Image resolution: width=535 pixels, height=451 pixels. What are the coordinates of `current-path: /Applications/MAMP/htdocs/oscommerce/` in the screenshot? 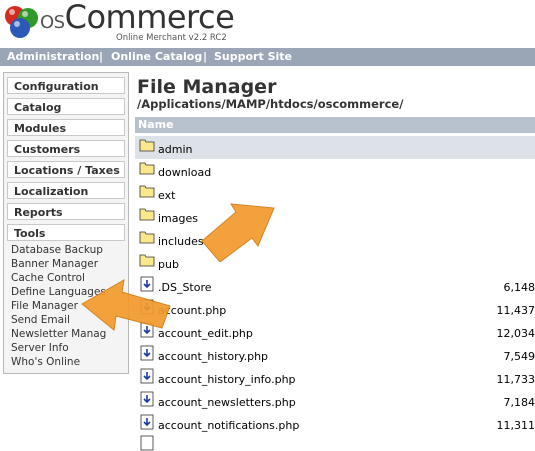 It's located at (270, 104).